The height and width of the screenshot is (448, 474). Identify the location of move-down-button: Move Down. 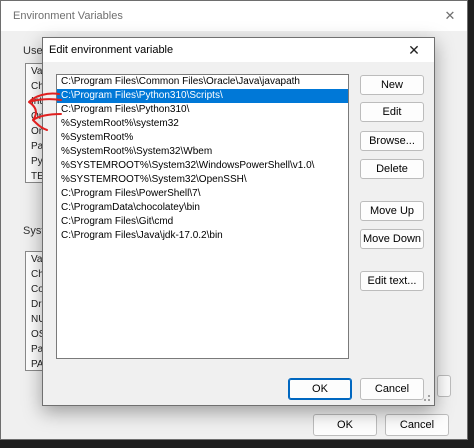
(392, 239).